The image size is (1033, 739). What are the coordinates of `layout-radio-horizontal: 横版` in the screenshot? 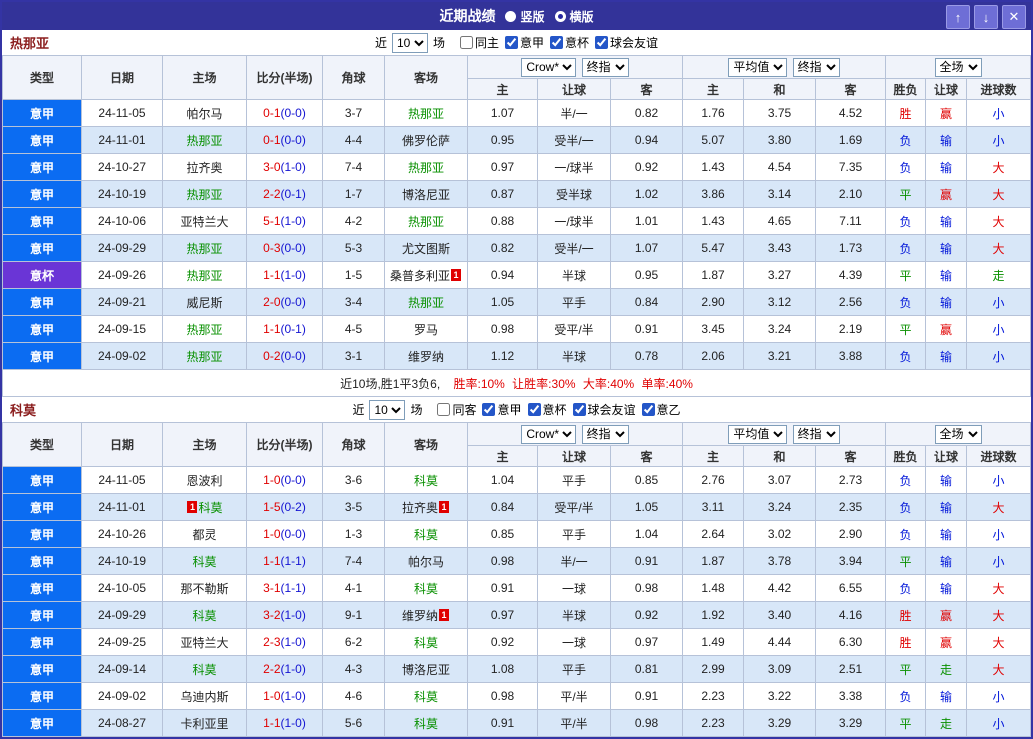 It's located at (574, 16).